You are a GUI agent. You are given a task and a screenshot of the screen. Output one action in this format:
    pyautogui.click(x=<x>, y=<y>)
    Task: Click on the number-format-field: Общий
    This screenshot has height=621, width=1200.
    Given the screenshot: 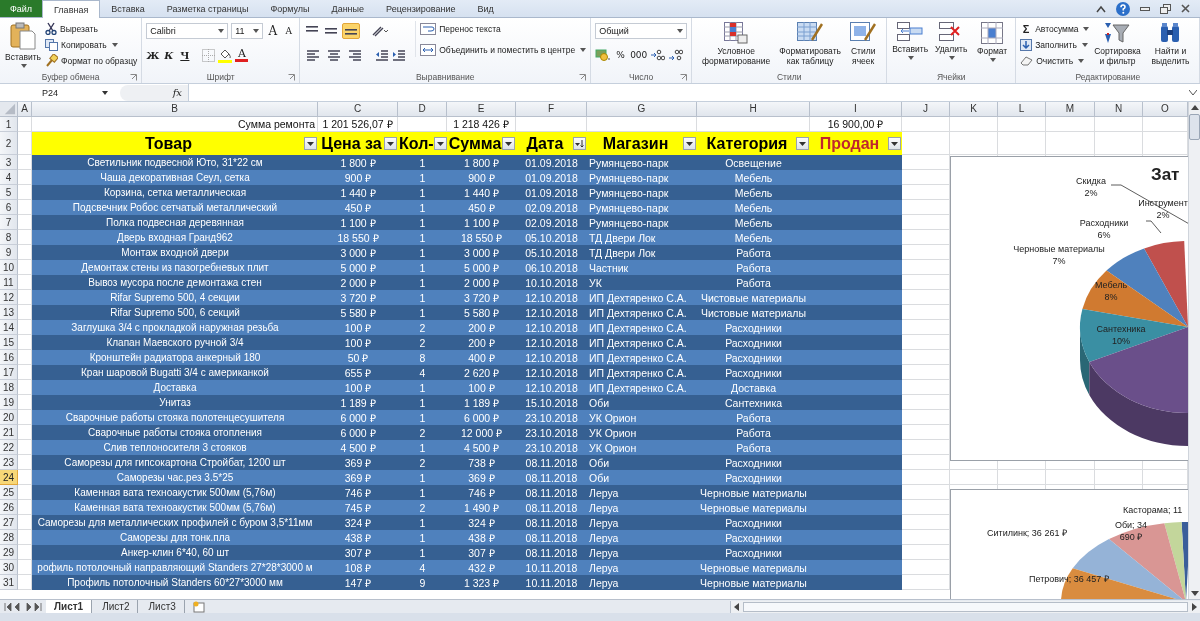 What is the action you would take?
    pyautogui.click(x=641, y=31)
    